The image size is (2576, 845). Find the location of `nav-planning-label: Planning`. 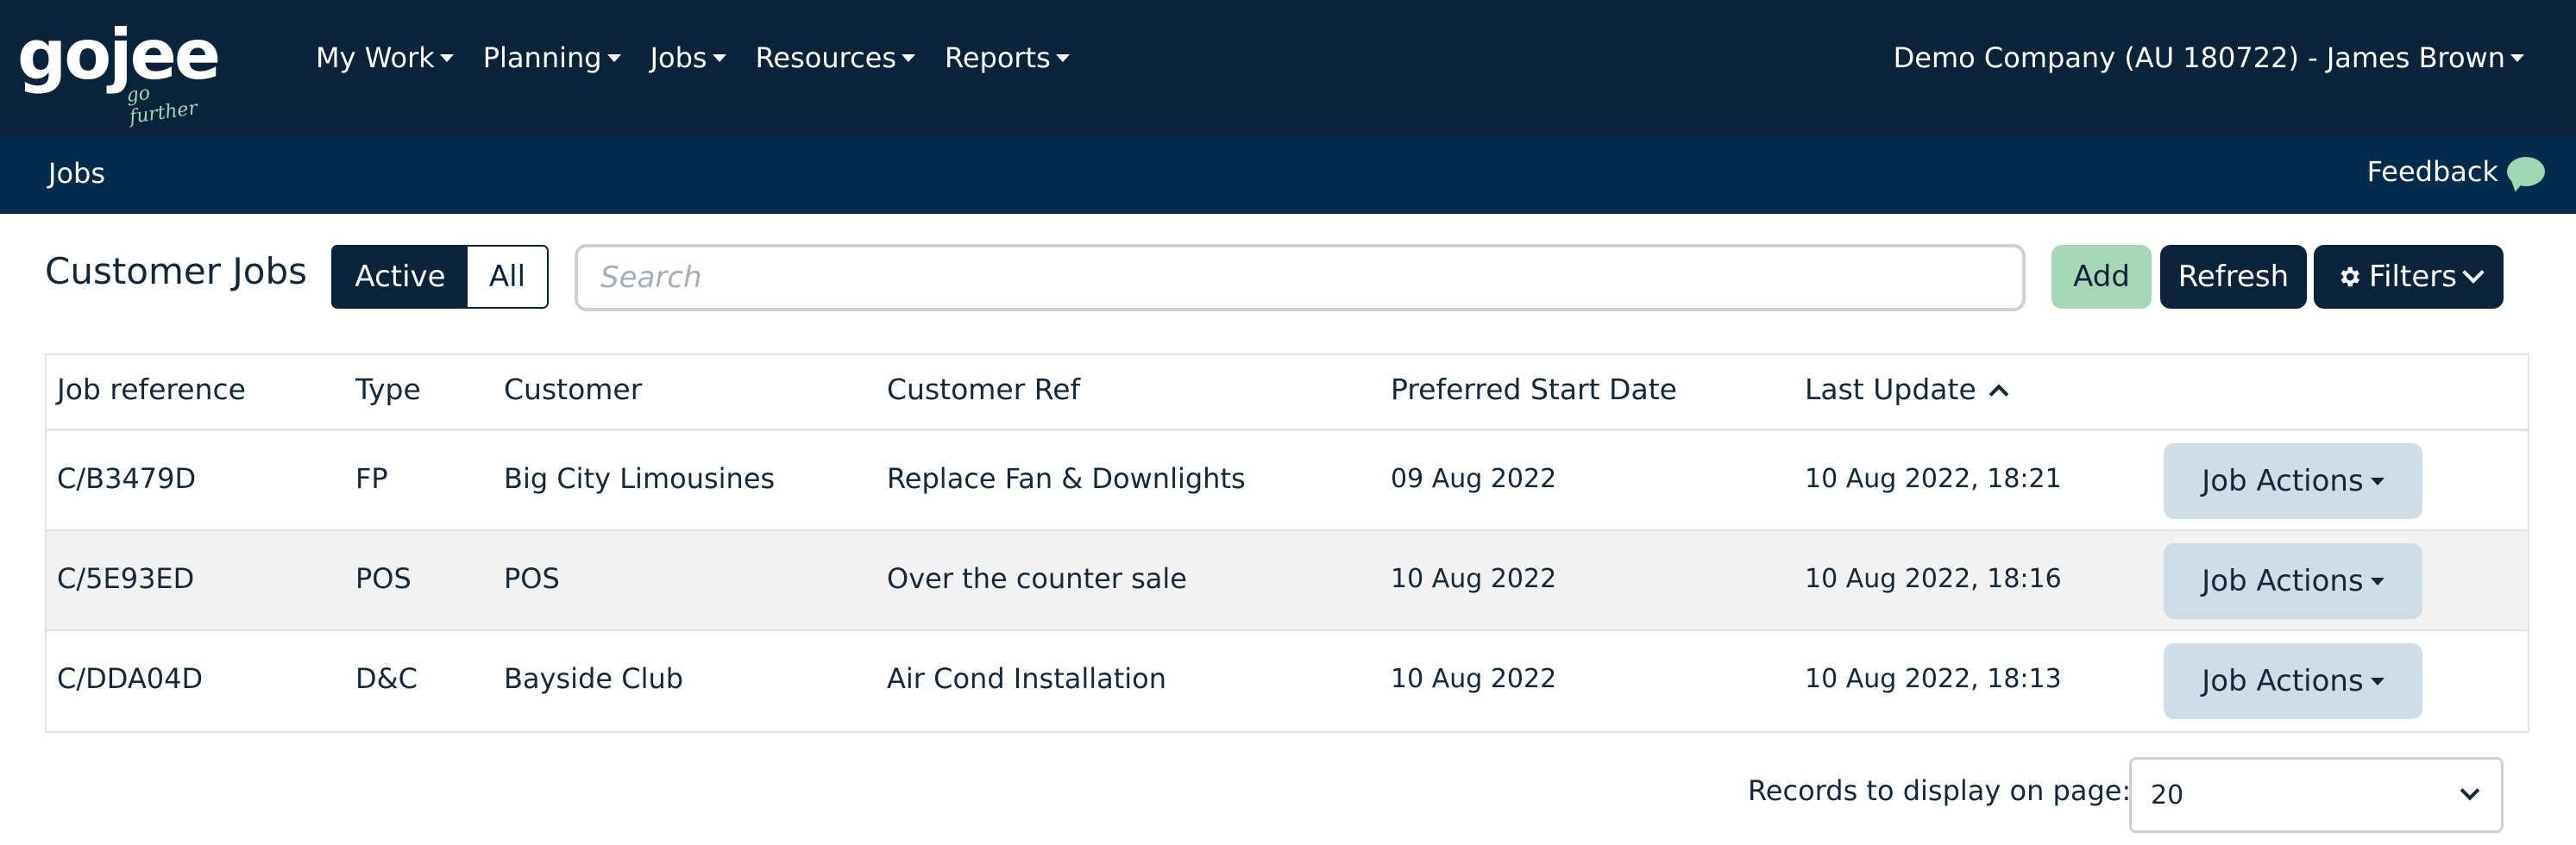

nav-planning-label: Planning is located at coordinates (542, 57).